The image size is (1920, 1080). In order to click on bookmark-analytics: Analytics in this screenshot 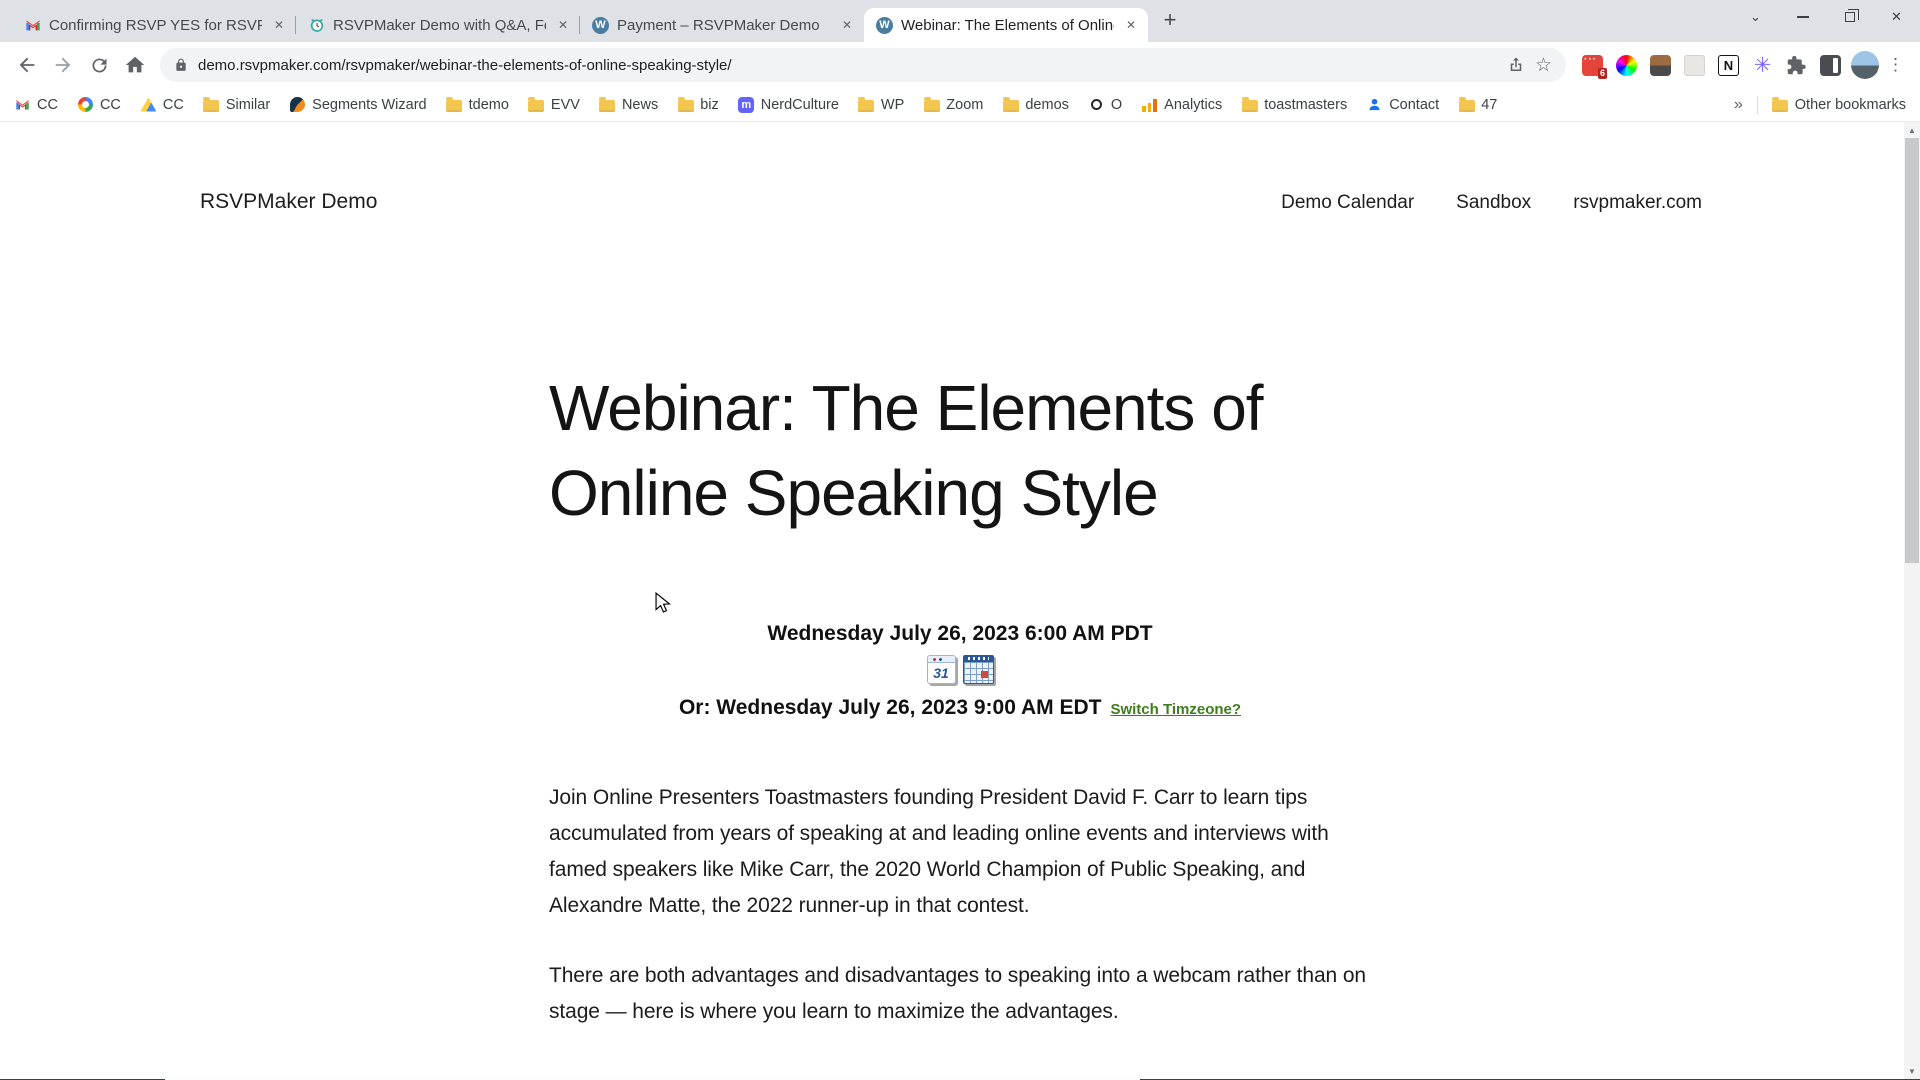, I will do `click(1181, 104)`.